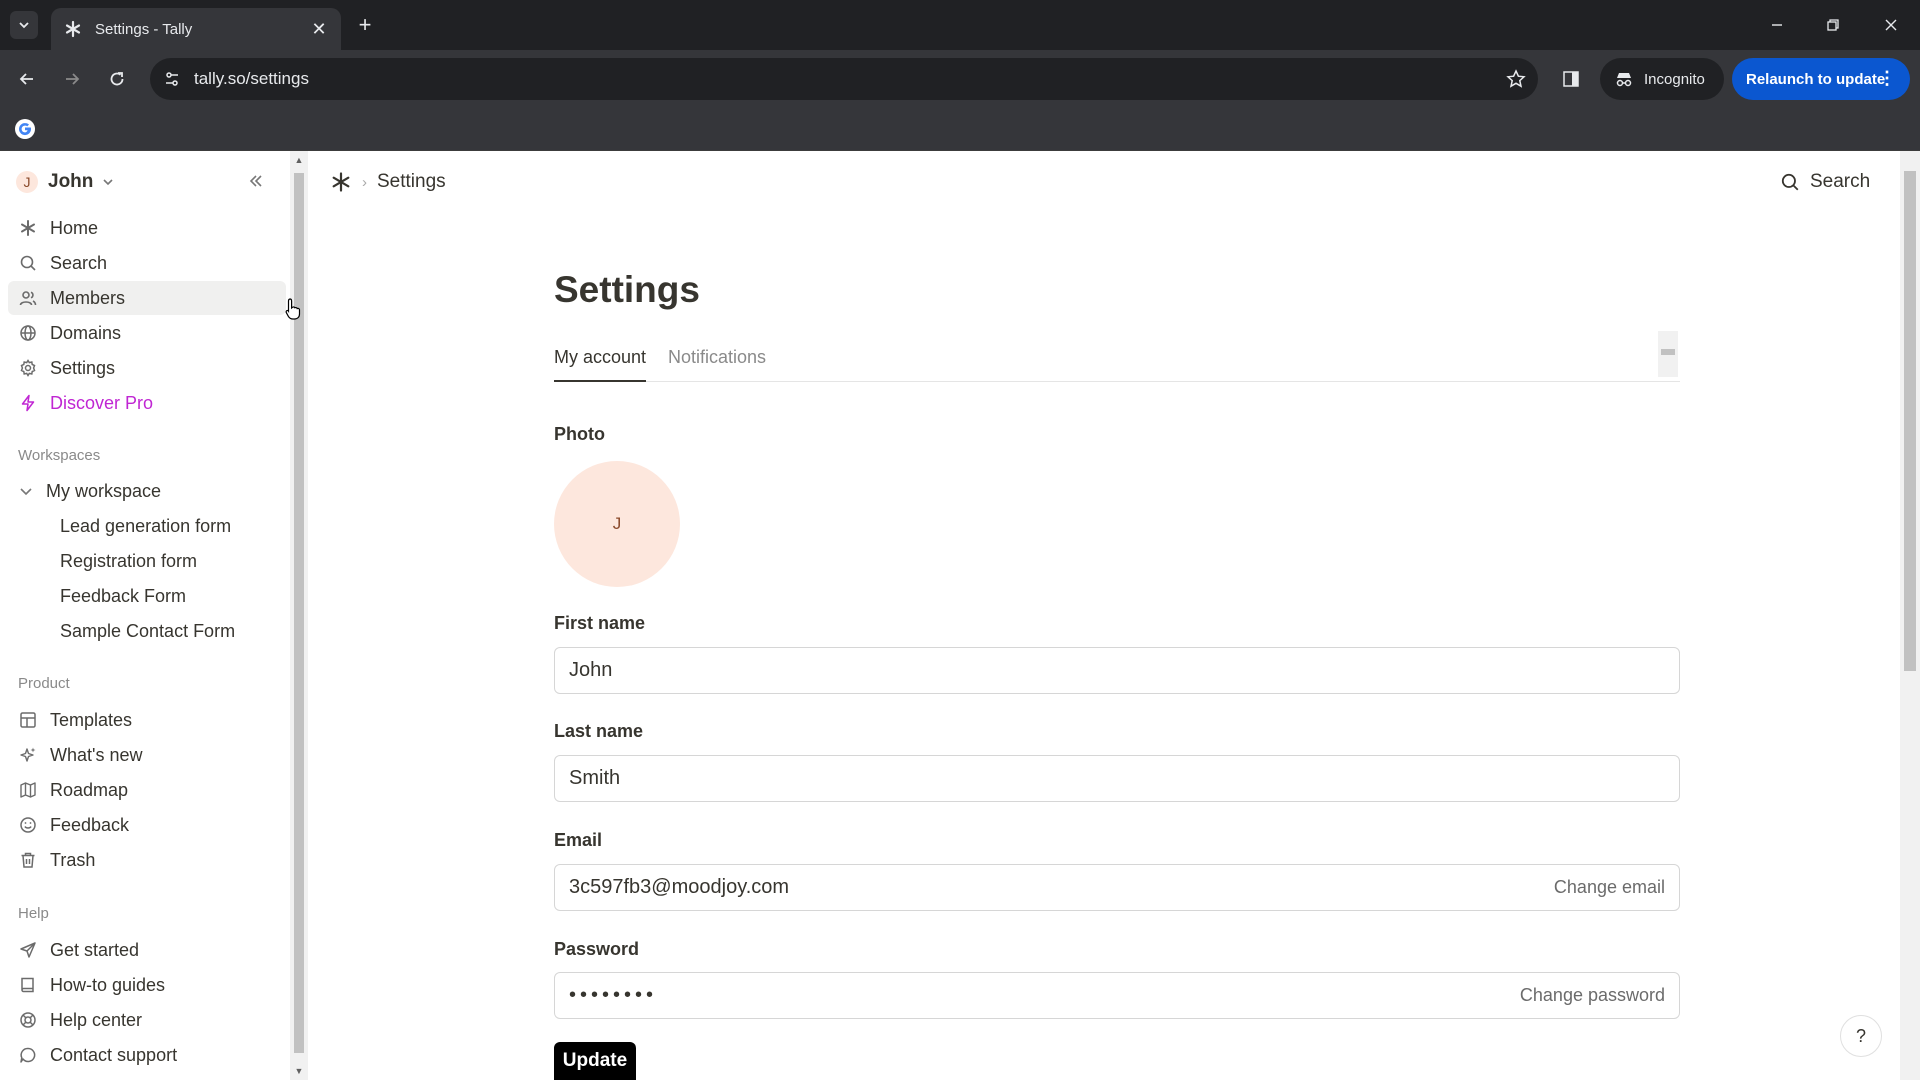  I want to click on form-item: Feedback Form, so click(123, 596).